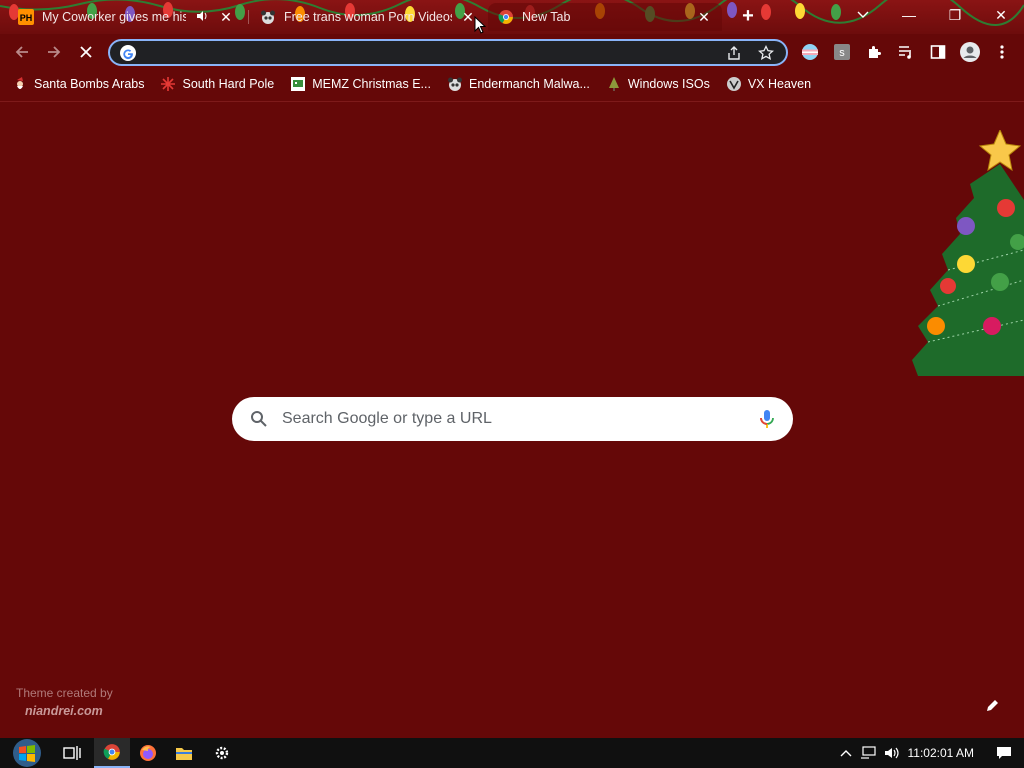  I want to click on svg-text: s, so click(842, 53).